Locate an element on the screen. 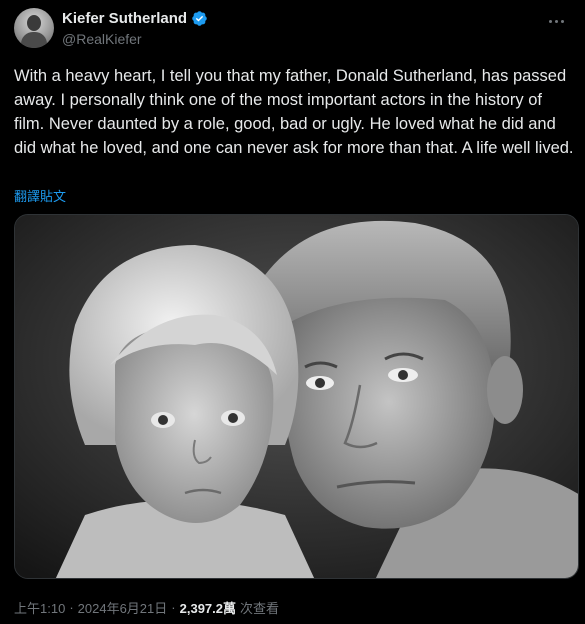 The image size is (585, 624). name-row: Kiefer Sutherland is located at coordinates (135, 18).